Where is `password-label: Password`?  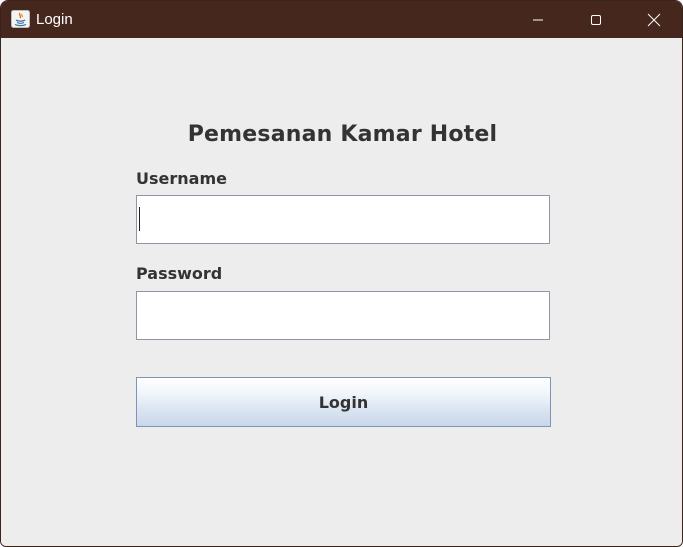
password-label: Password is located at coordinates (179, 273).